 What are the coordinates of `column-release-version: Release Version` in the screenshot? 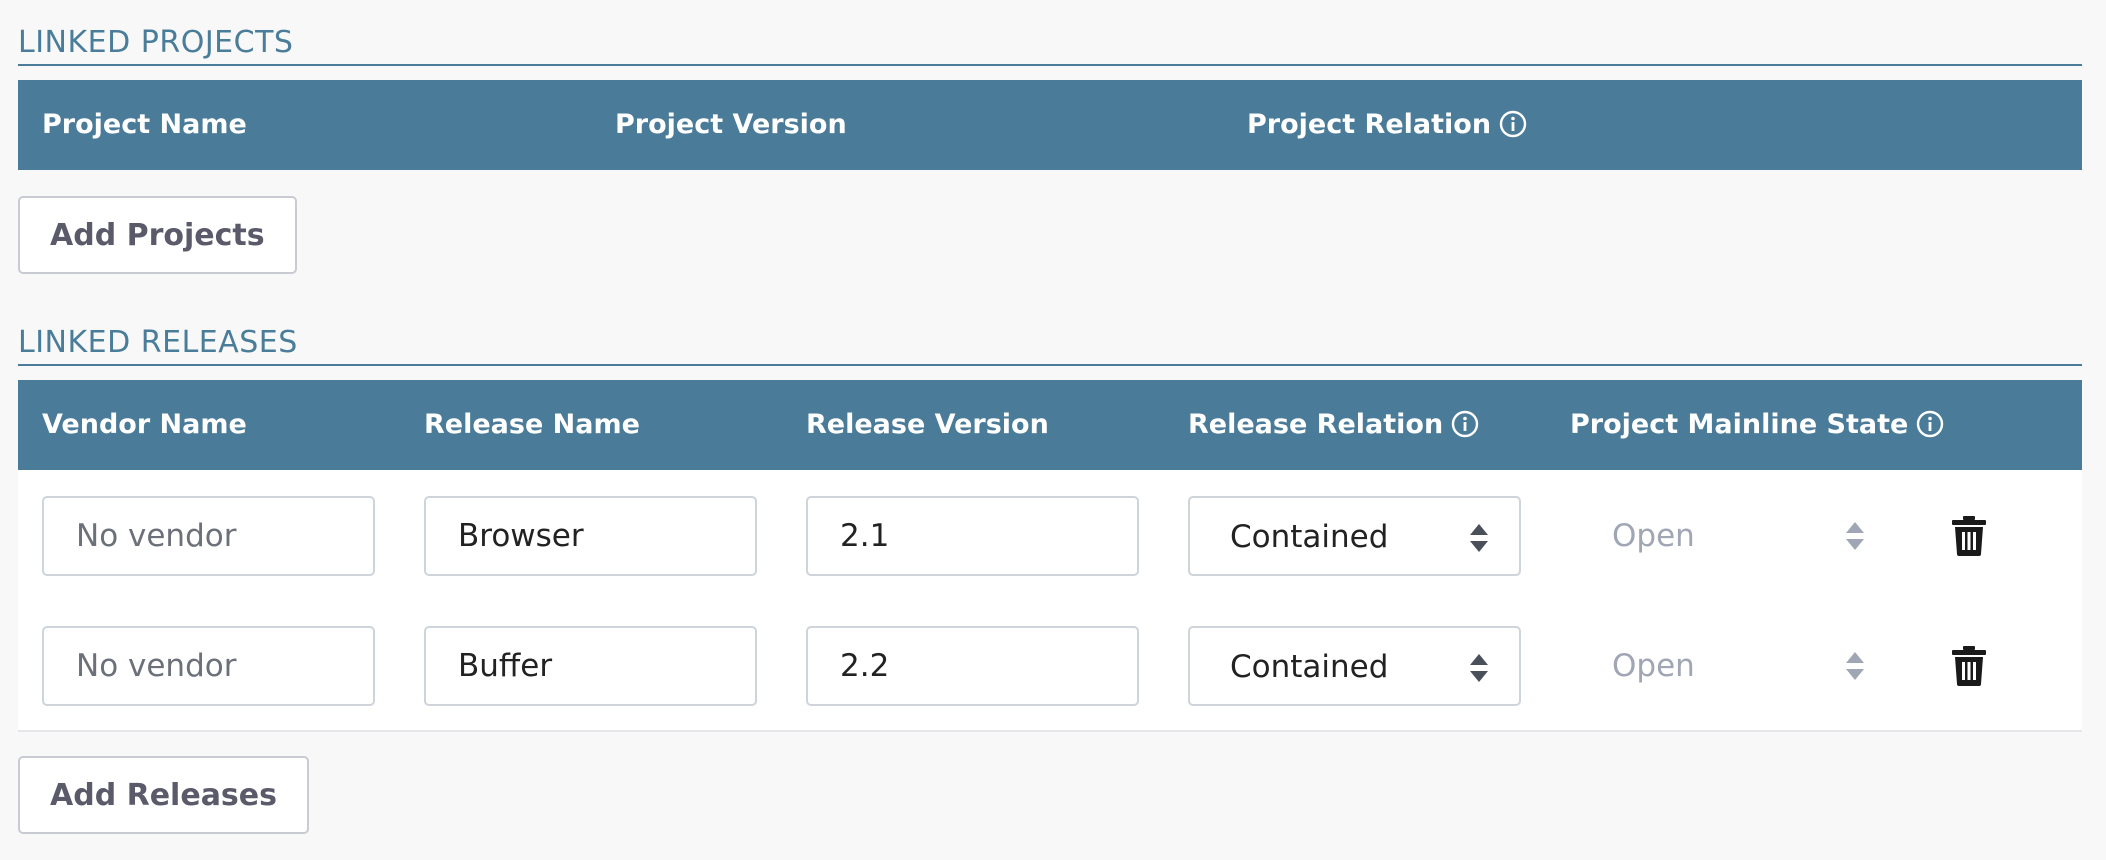 It's located at (927, 424).